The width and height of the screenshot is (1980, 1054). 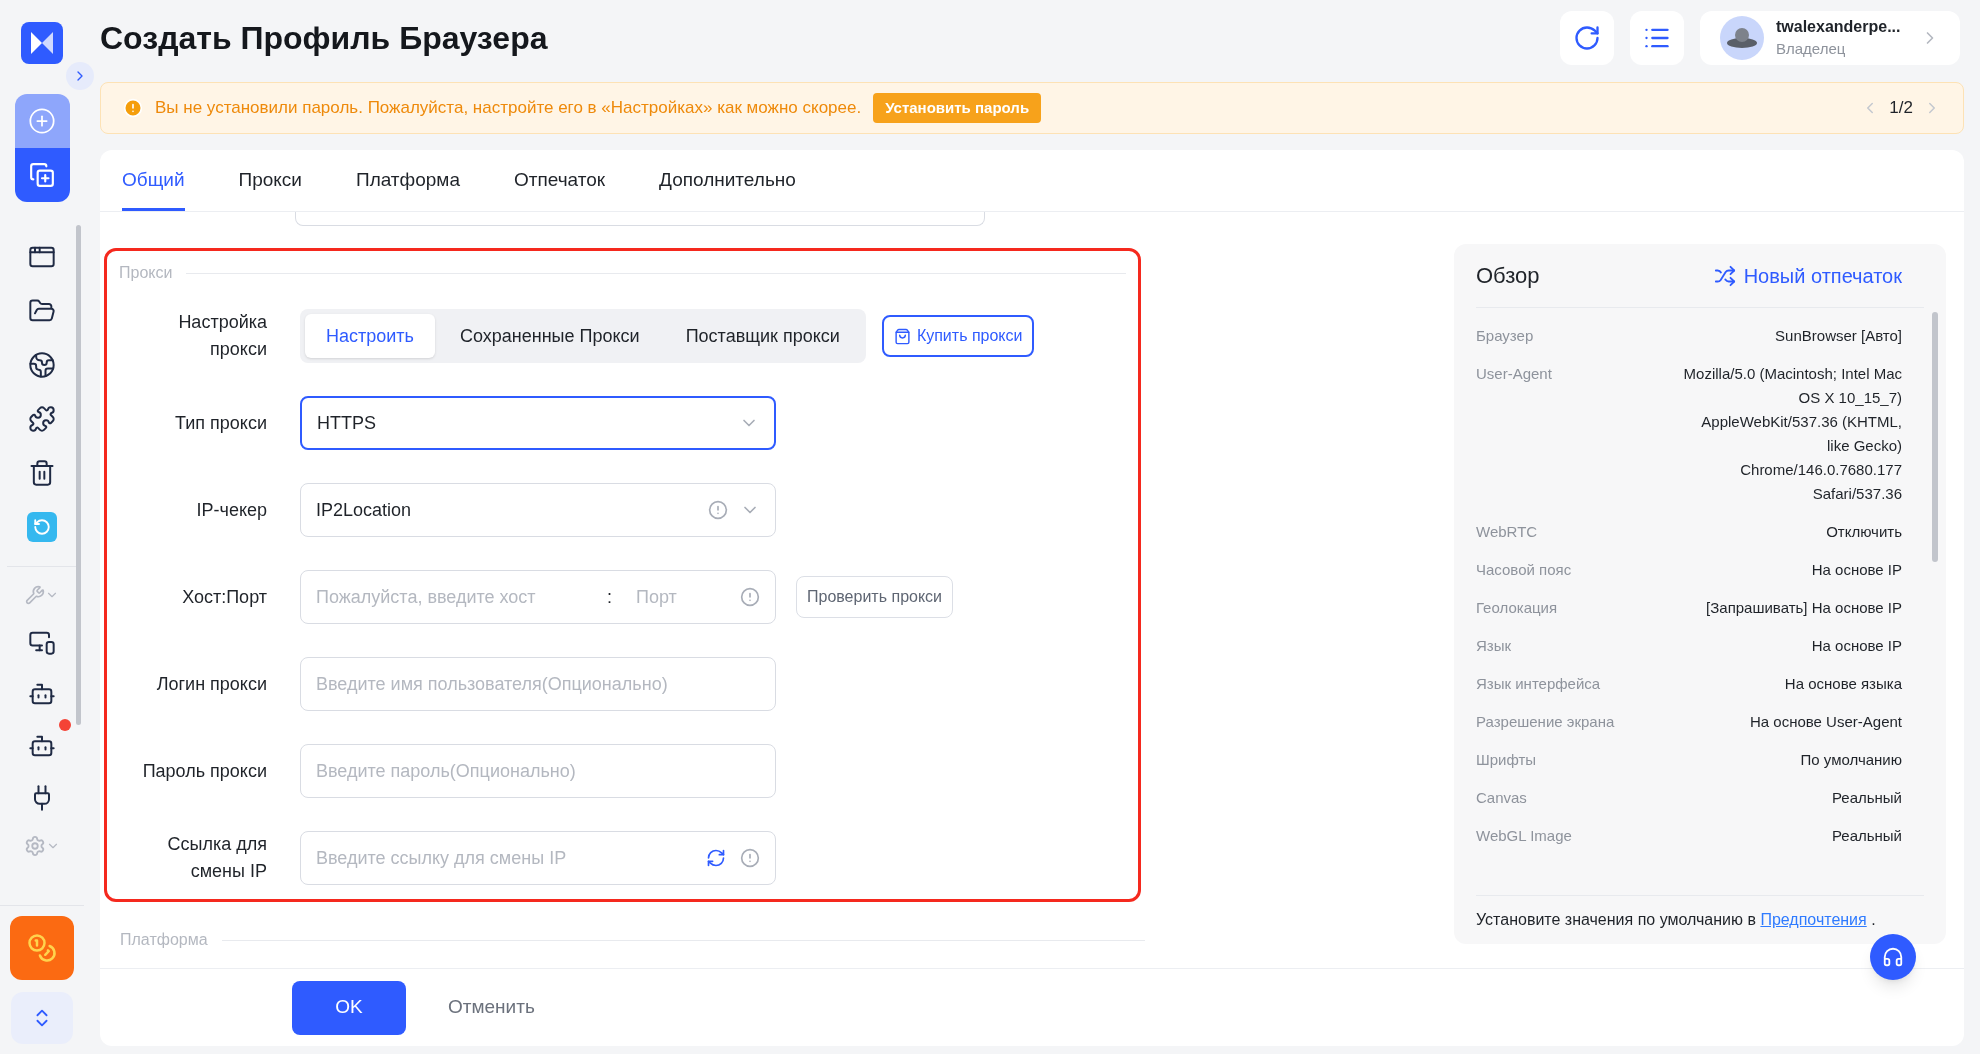 What do you see at coordinates (511, 858) in the screenshot?
I see `link-input: Введите ссылку для смены IP` at bounding box center [511, 858].